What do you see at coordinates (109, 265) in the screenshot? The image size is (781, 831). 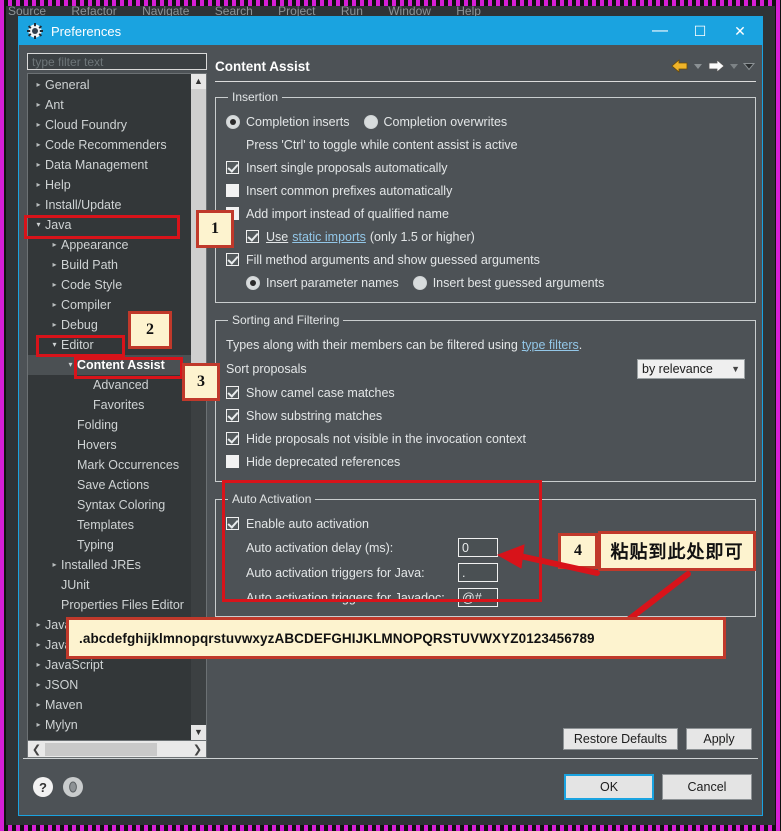 I see `tree-item-build-path: ▸ Build Path` at bounding box center [109, 265].